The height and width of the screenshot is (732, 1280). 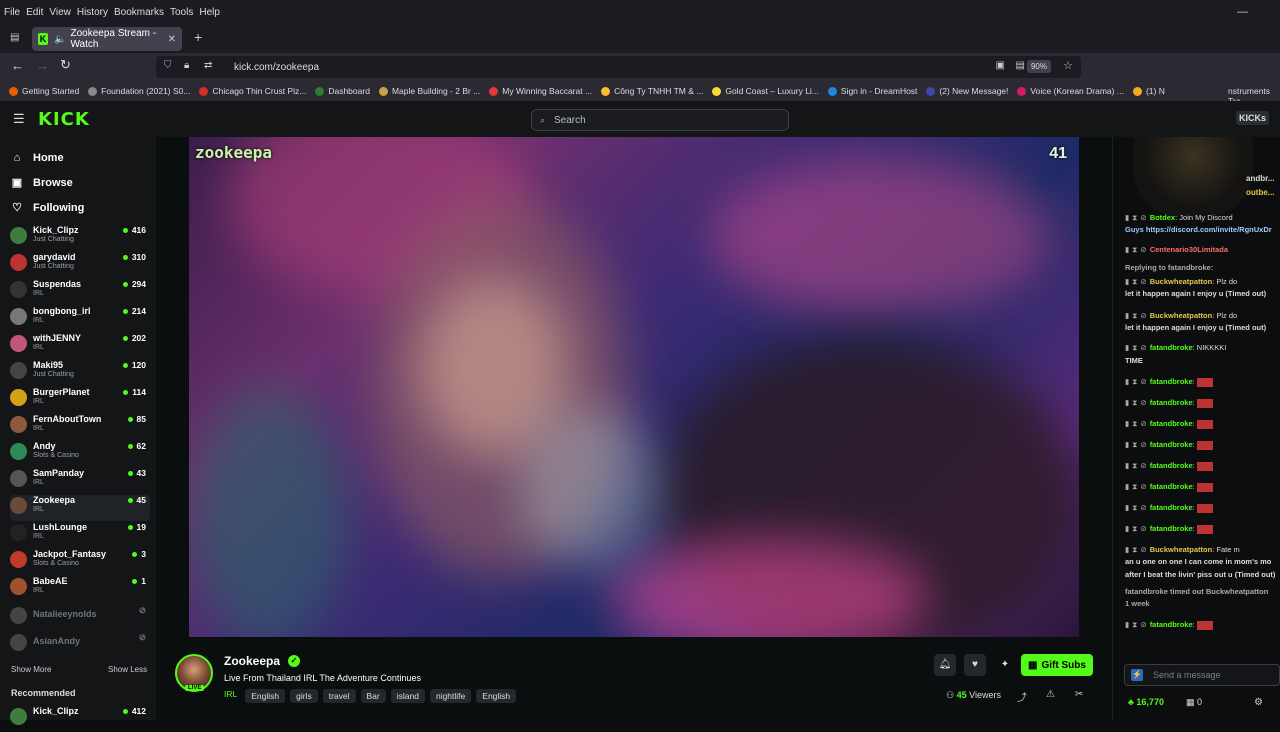 What do you see at coordinates (80, 319) in the screenshot?
I see `sidebar-channel-bongbong_irl: bongbong_irl IRL 214` at bounding box center [80, 319].